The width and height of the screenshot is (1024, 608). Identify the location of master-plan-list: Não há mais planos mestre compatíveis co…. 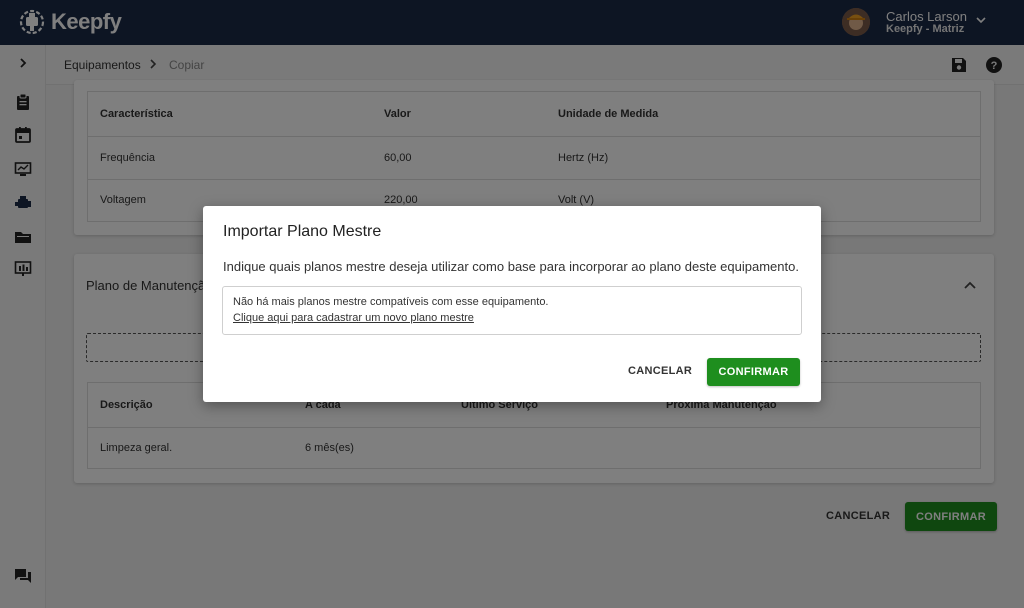
(512, 310).